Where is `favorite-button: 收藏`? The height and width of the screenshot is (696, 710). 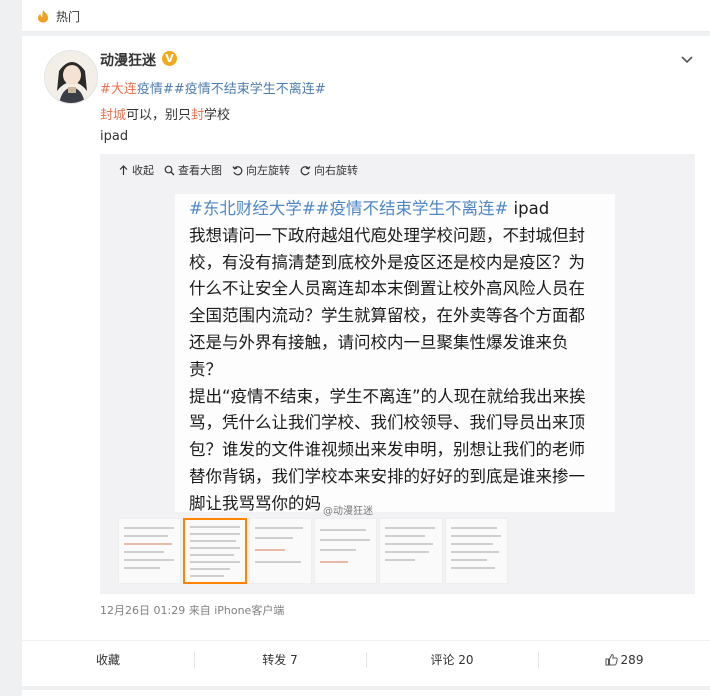 favorite-button: 收藏 is located at coordinates (108, 659).